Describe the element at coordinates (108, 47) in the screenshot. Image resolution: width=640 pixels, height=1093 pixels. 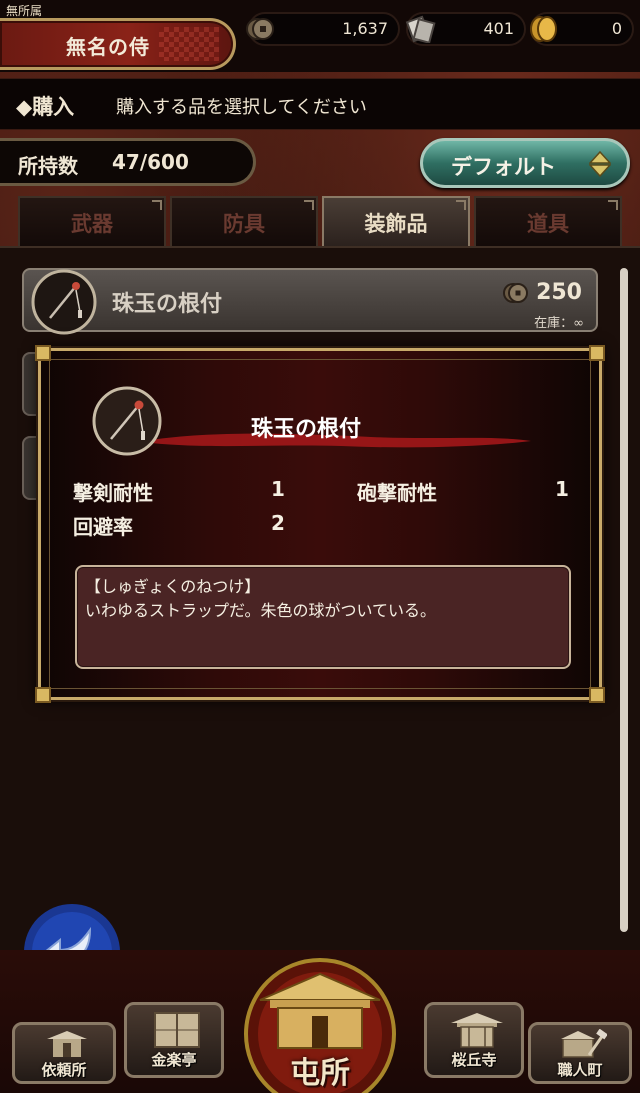
I see `player-name: 無名の侍` at that location.